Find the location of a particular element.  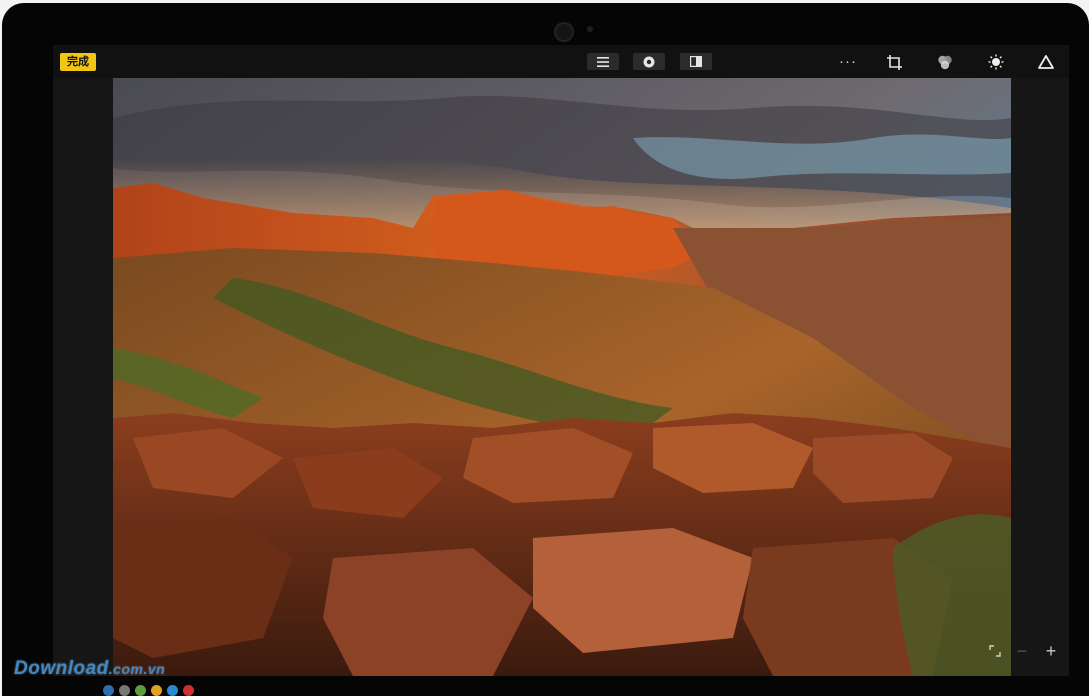

color-adjust-icon is located at coordinates (945, 62).